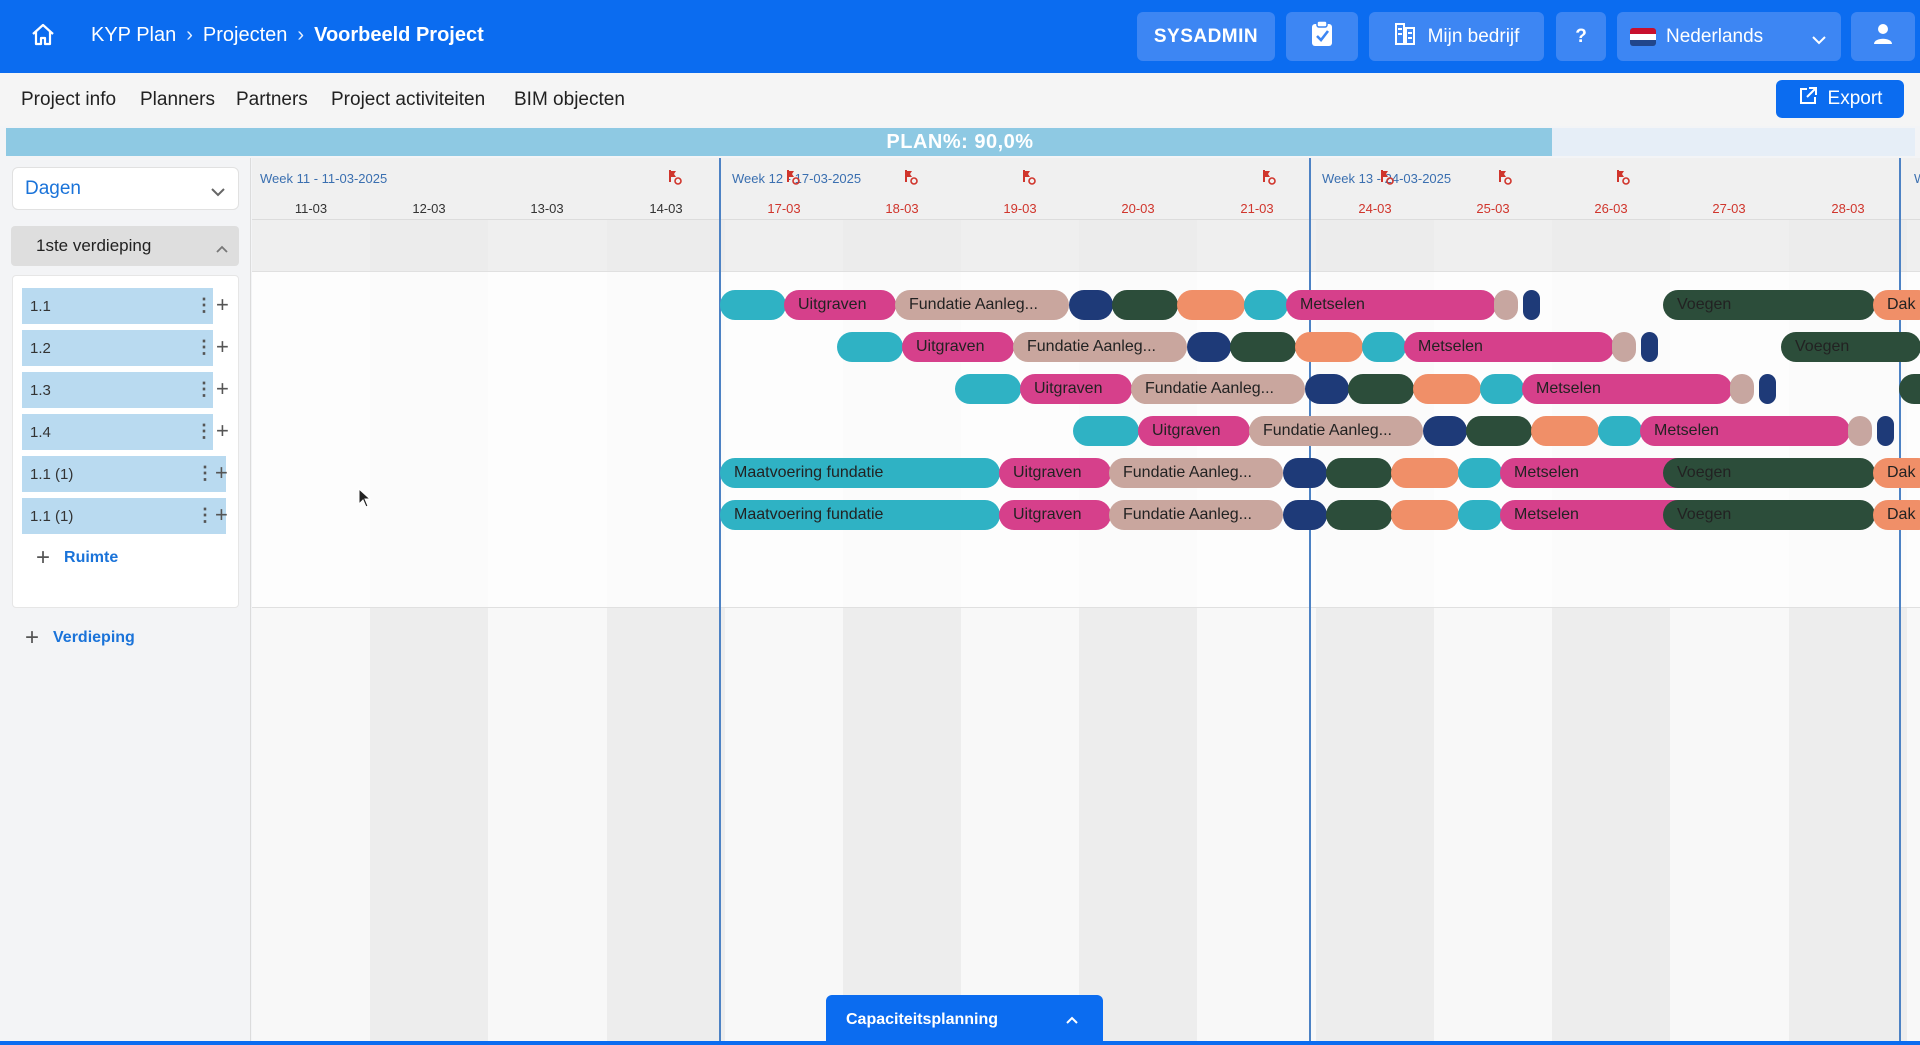  Describe the element at coordinates (68, 100) in the screenshot. I see `tab-project-info: Project info` at that location.